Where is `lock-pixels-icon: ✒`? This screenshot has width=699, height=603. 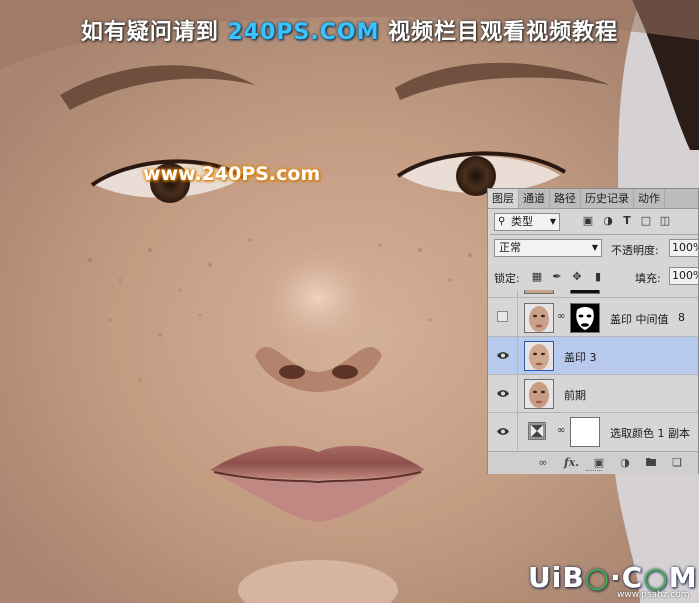 lock-pixels-icon: ✒ is located at coordinates (557, 276).